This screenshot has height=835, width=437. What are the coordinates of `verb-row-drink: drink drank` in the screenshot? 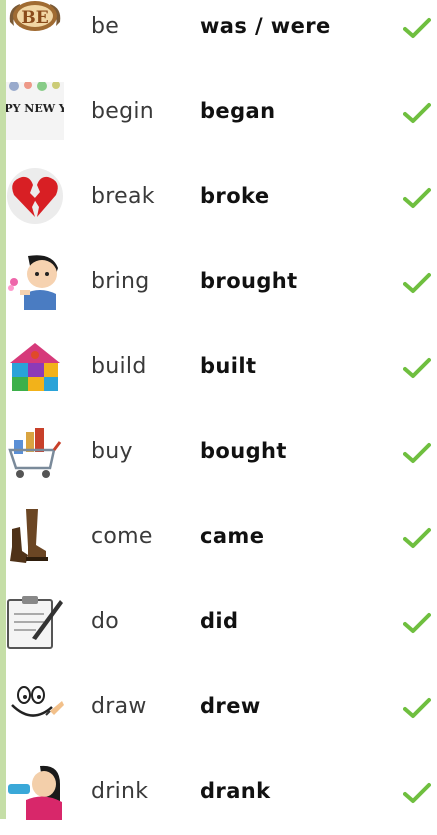 It's located at (218, 792).